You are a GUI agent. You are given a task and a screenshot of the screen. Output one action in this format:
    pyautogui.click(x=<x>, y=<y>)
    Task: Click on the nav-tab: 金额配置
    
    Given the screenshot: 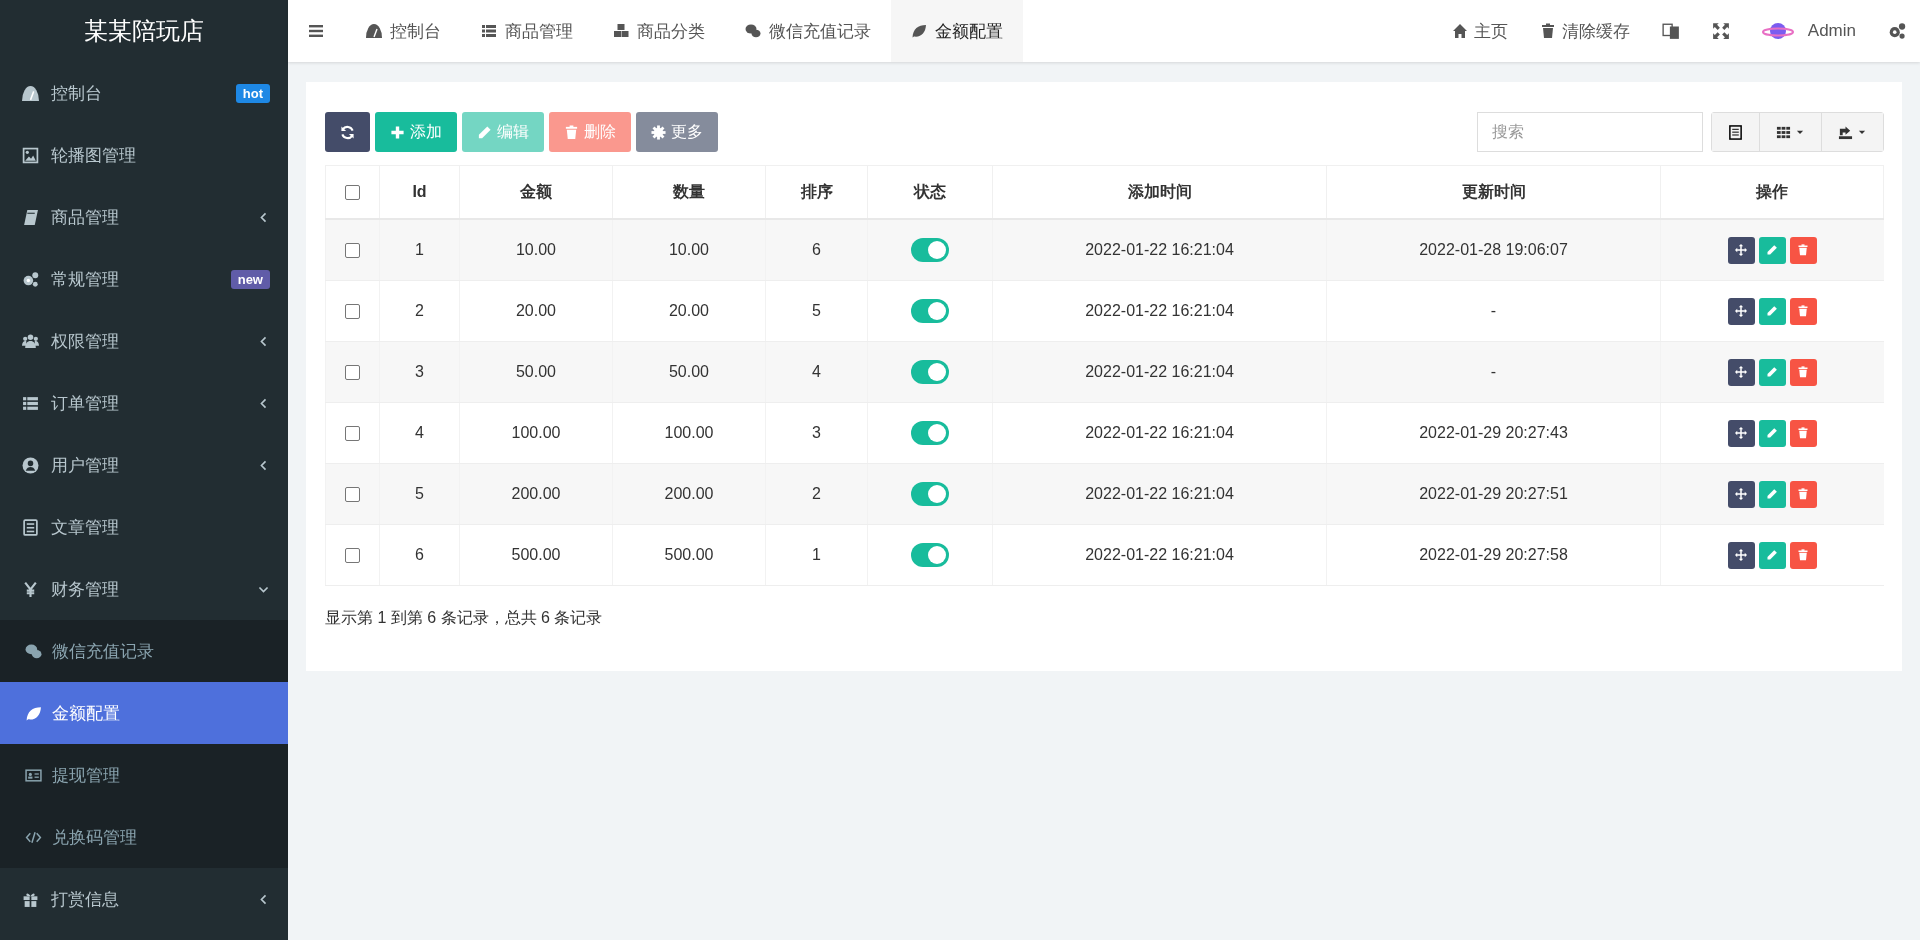 What is the action you would take?
    pyautogui.click(x=957, y=31)
    